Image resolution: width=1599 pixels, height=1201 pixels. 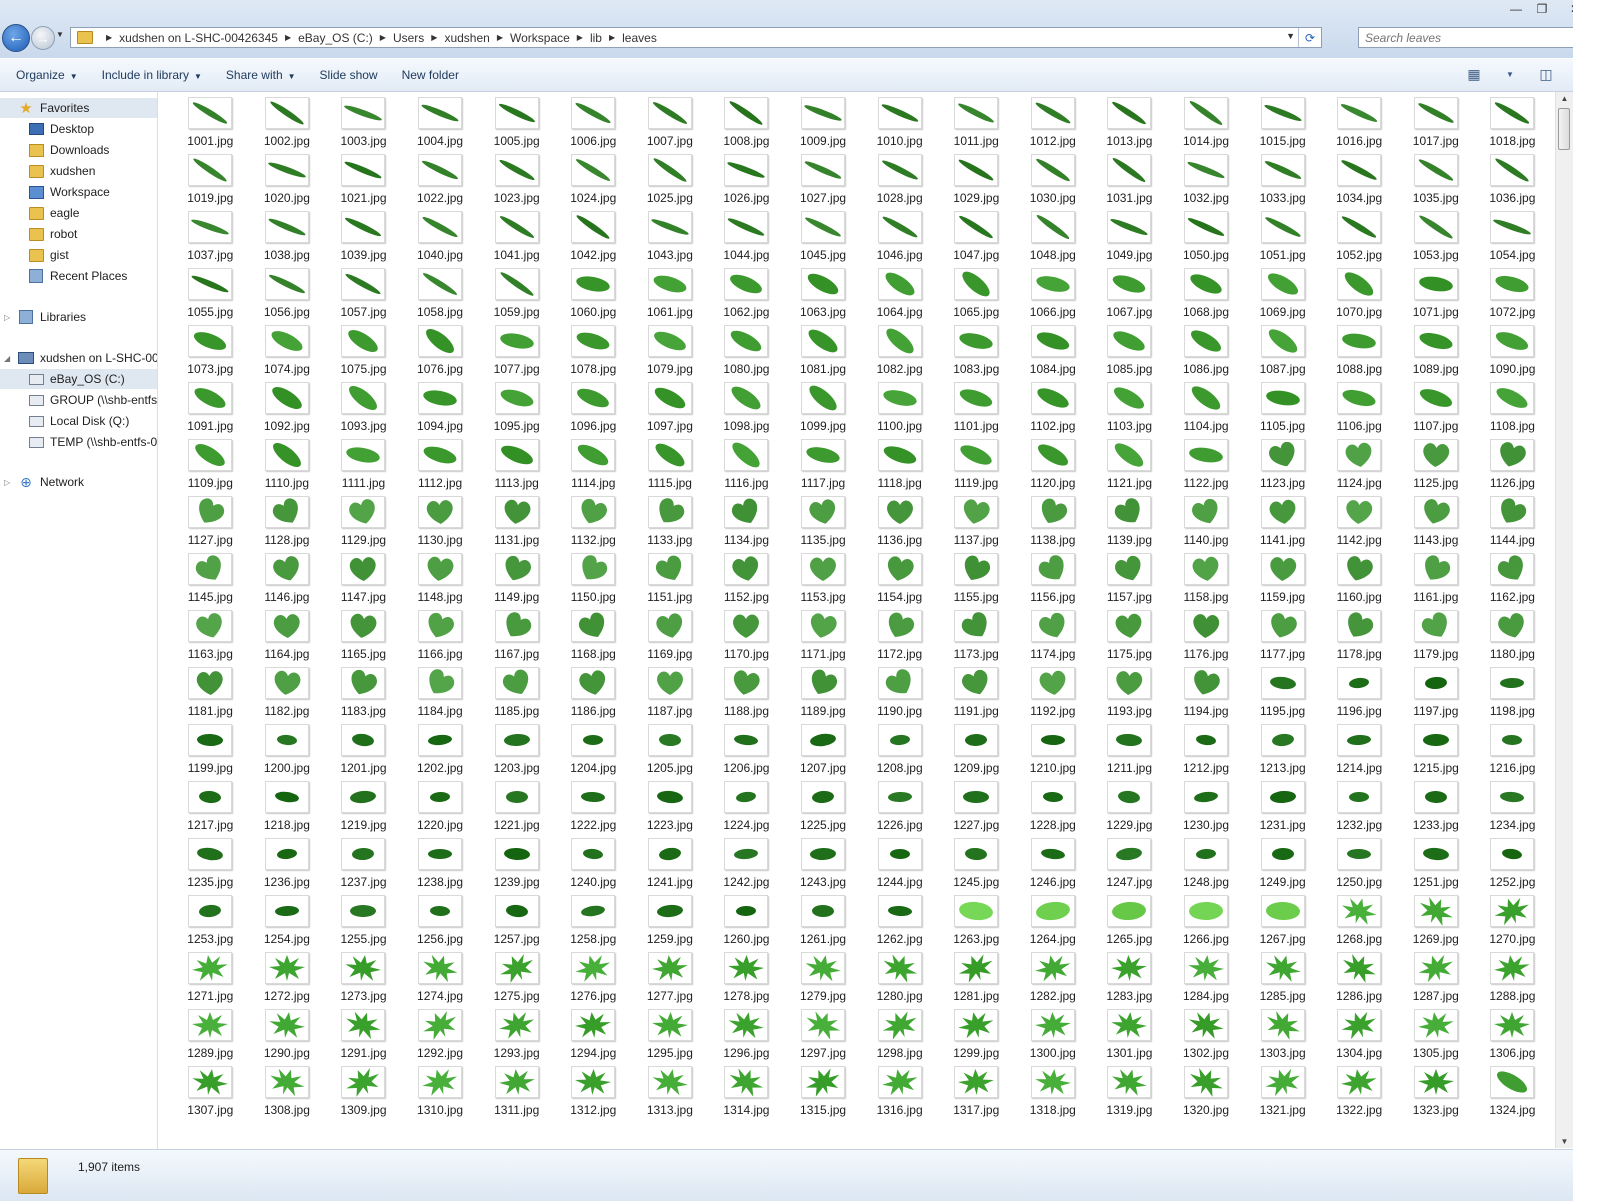 What do you see at coordinates (210, 353) in the screenshot?
I see `file-item: 1073.jpg` at bounding box center [210, 353].